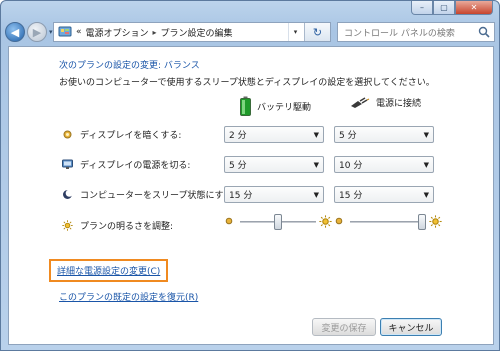  I want to click on brightness-battery-slider, so click(278, 222).